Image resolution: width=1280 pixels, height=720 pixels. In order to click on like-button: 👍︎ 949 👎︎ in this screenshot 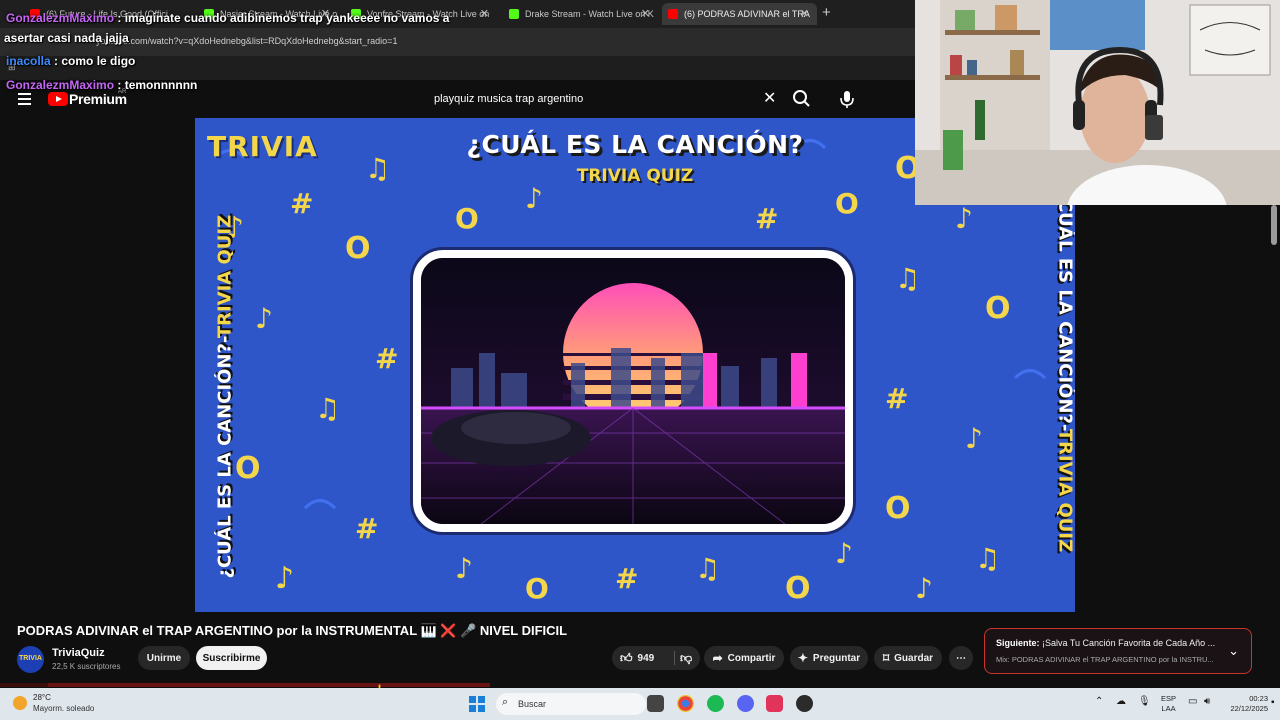, I will do `click(656, 658)`.